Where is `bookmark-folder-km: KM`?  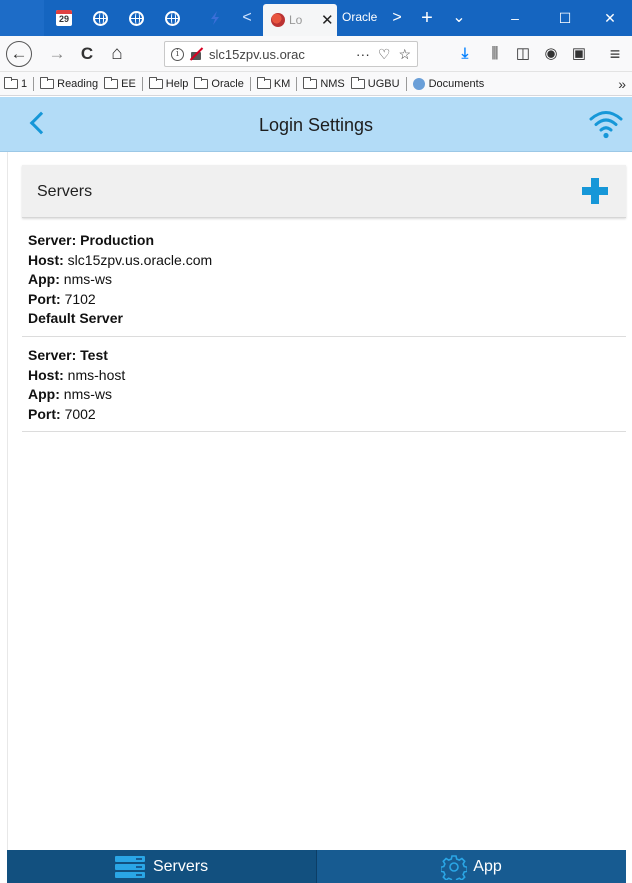
bookmark-folder-km: KM is located at coordinates (273, 83).